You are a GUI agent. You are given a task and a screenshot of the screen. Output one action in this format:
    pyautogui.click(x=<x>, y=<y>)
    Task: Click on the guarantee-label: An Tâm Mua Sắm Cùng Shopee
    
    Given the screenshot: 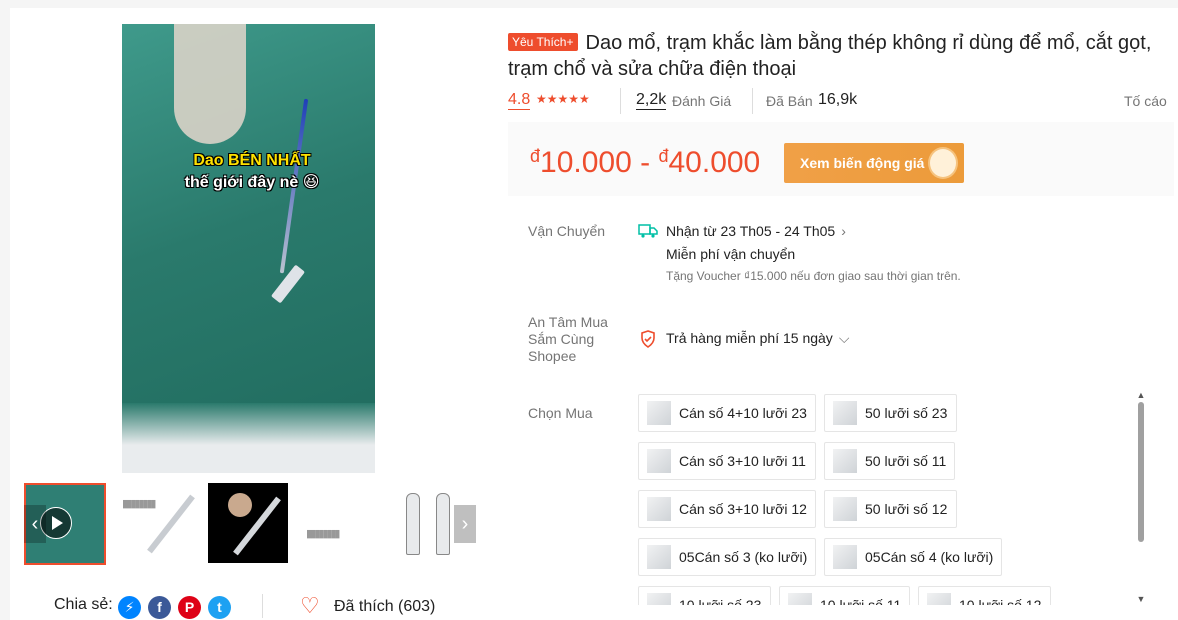 What is the action you would take?
    pyautogui.click(x=568, y=339)
    